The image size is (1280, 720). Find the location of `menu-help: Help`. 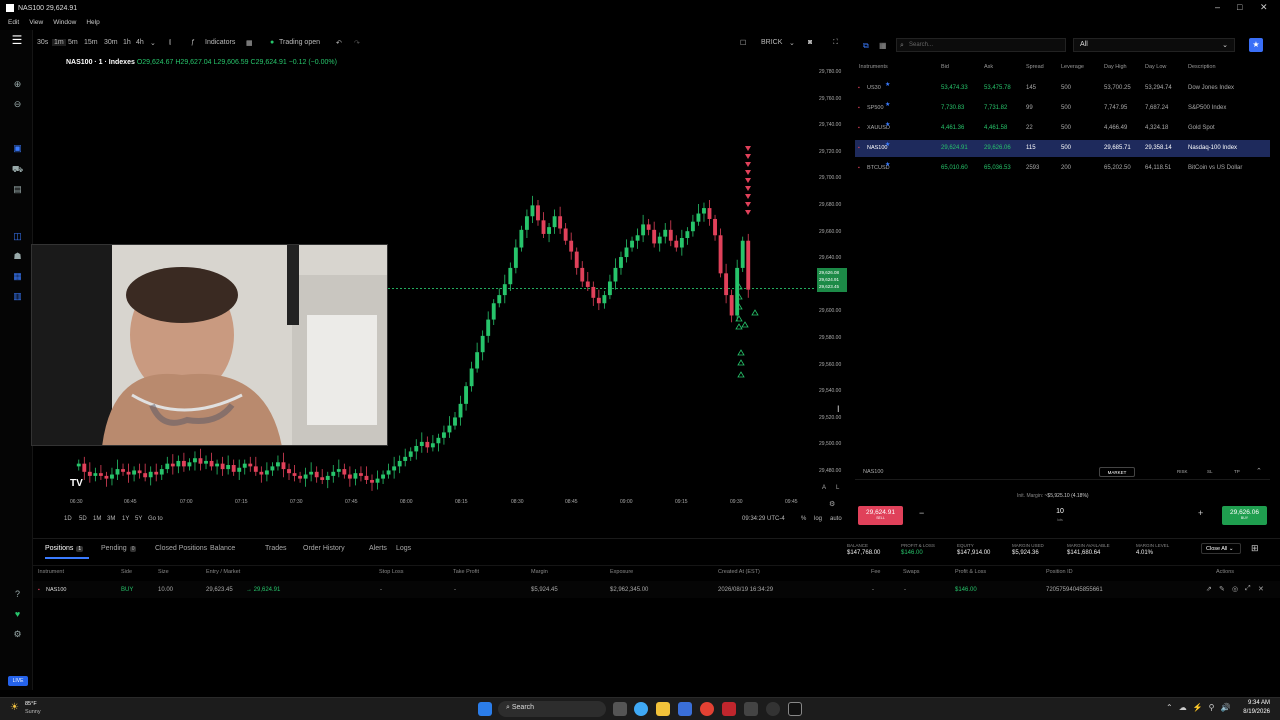

menu-help: Help is located at coordinates (92, 22).